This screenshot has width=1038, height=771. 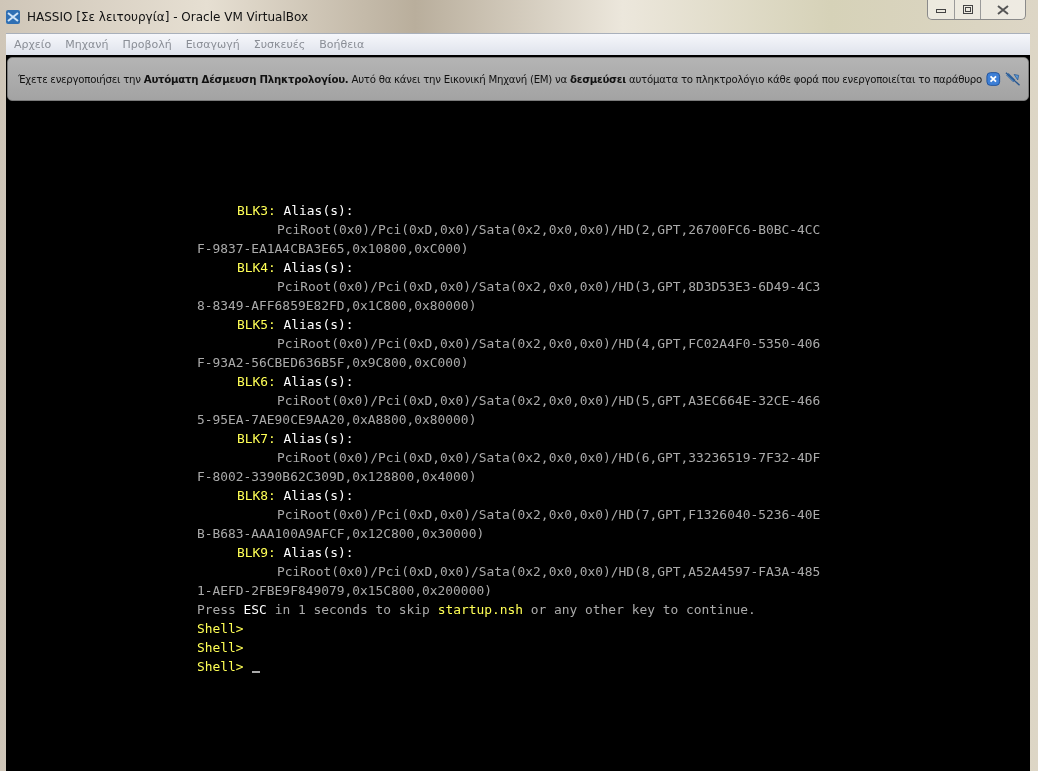 I want to click on terminal-line: F-8002-3390B62C309D,0x128800,0x4000), so click(x=337, y=477).